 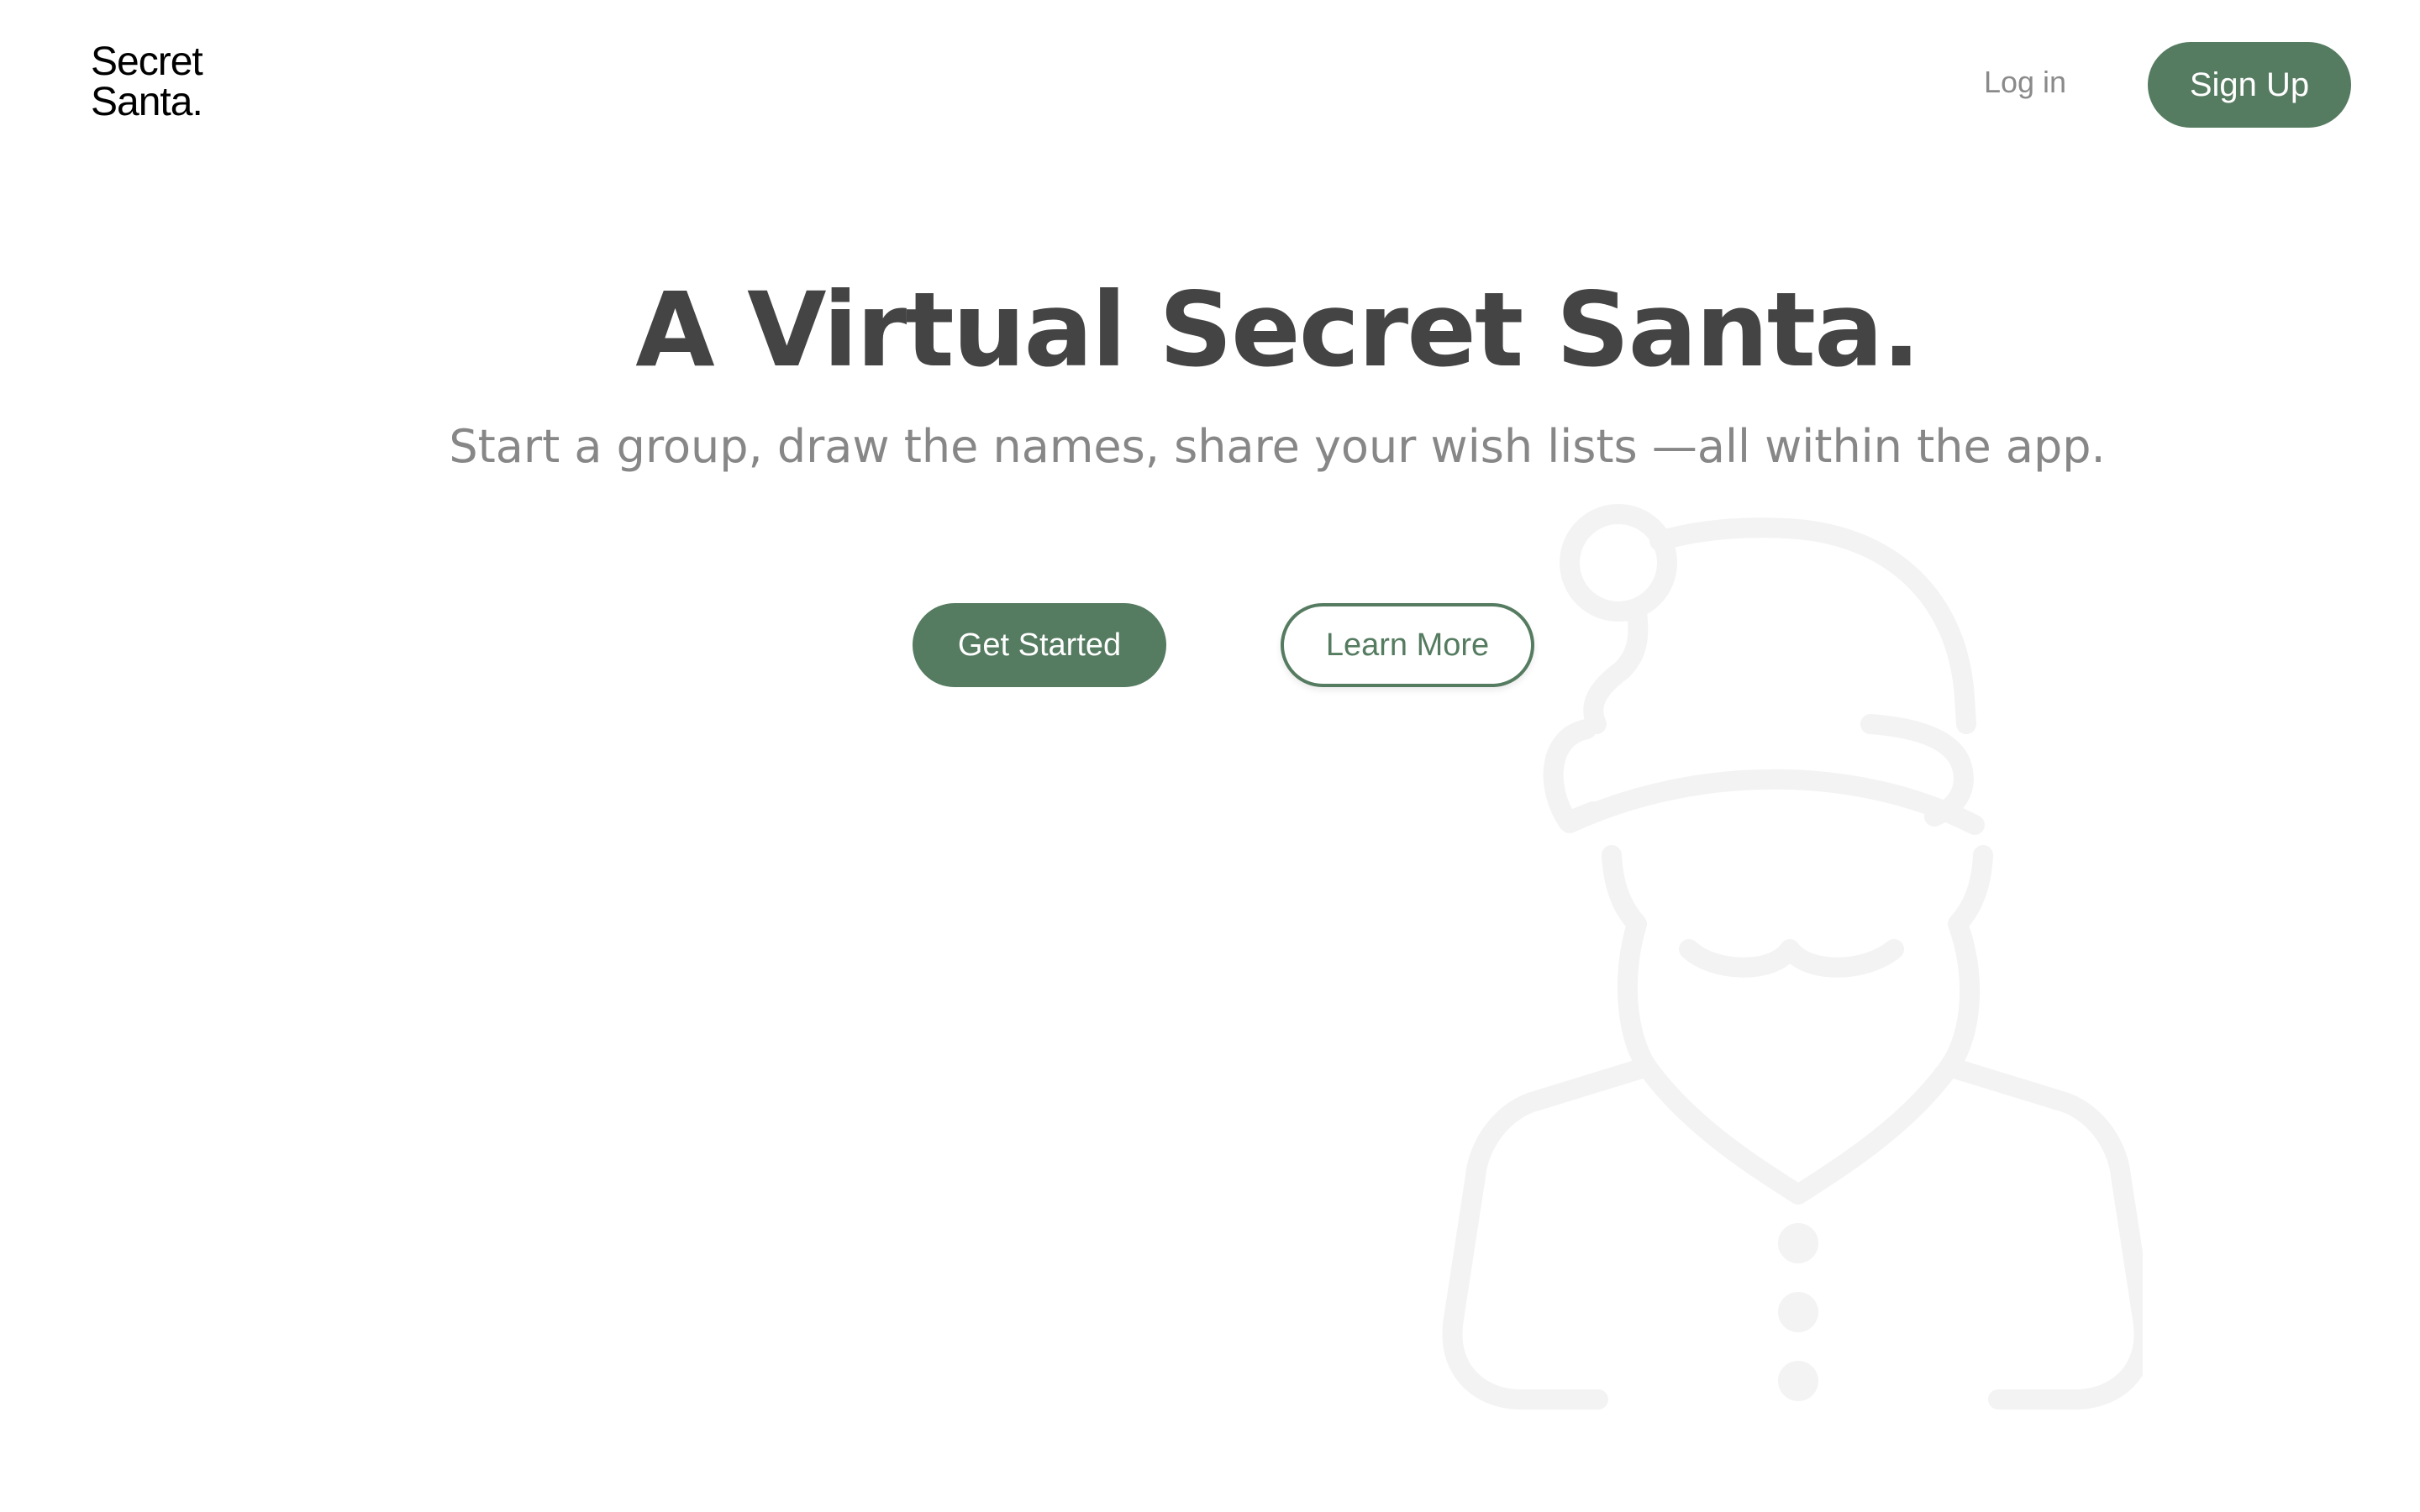 I want to click on learn-more-button: Learn More, so click(x=1407, y=645).